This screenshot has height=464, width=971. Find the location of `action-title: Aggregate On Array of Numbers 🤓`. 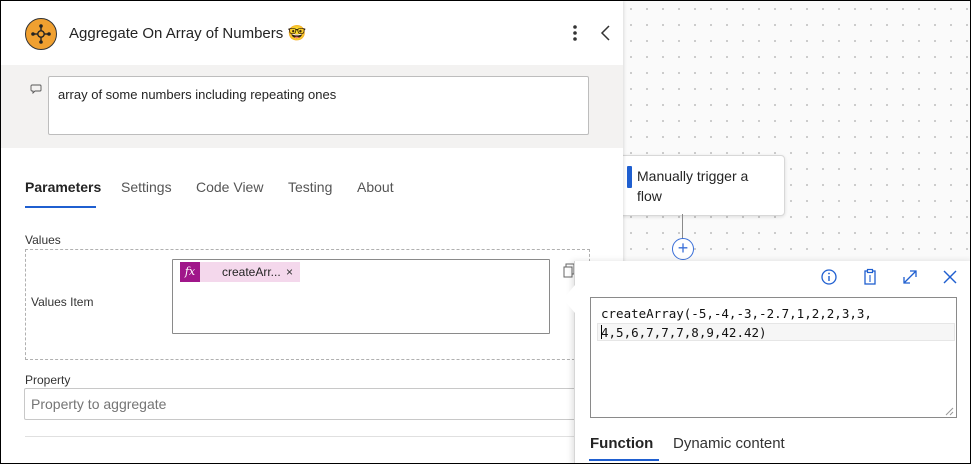

action-title: Aggregate On Array of Numbers 🤓 is located at coordinates (187, 33).